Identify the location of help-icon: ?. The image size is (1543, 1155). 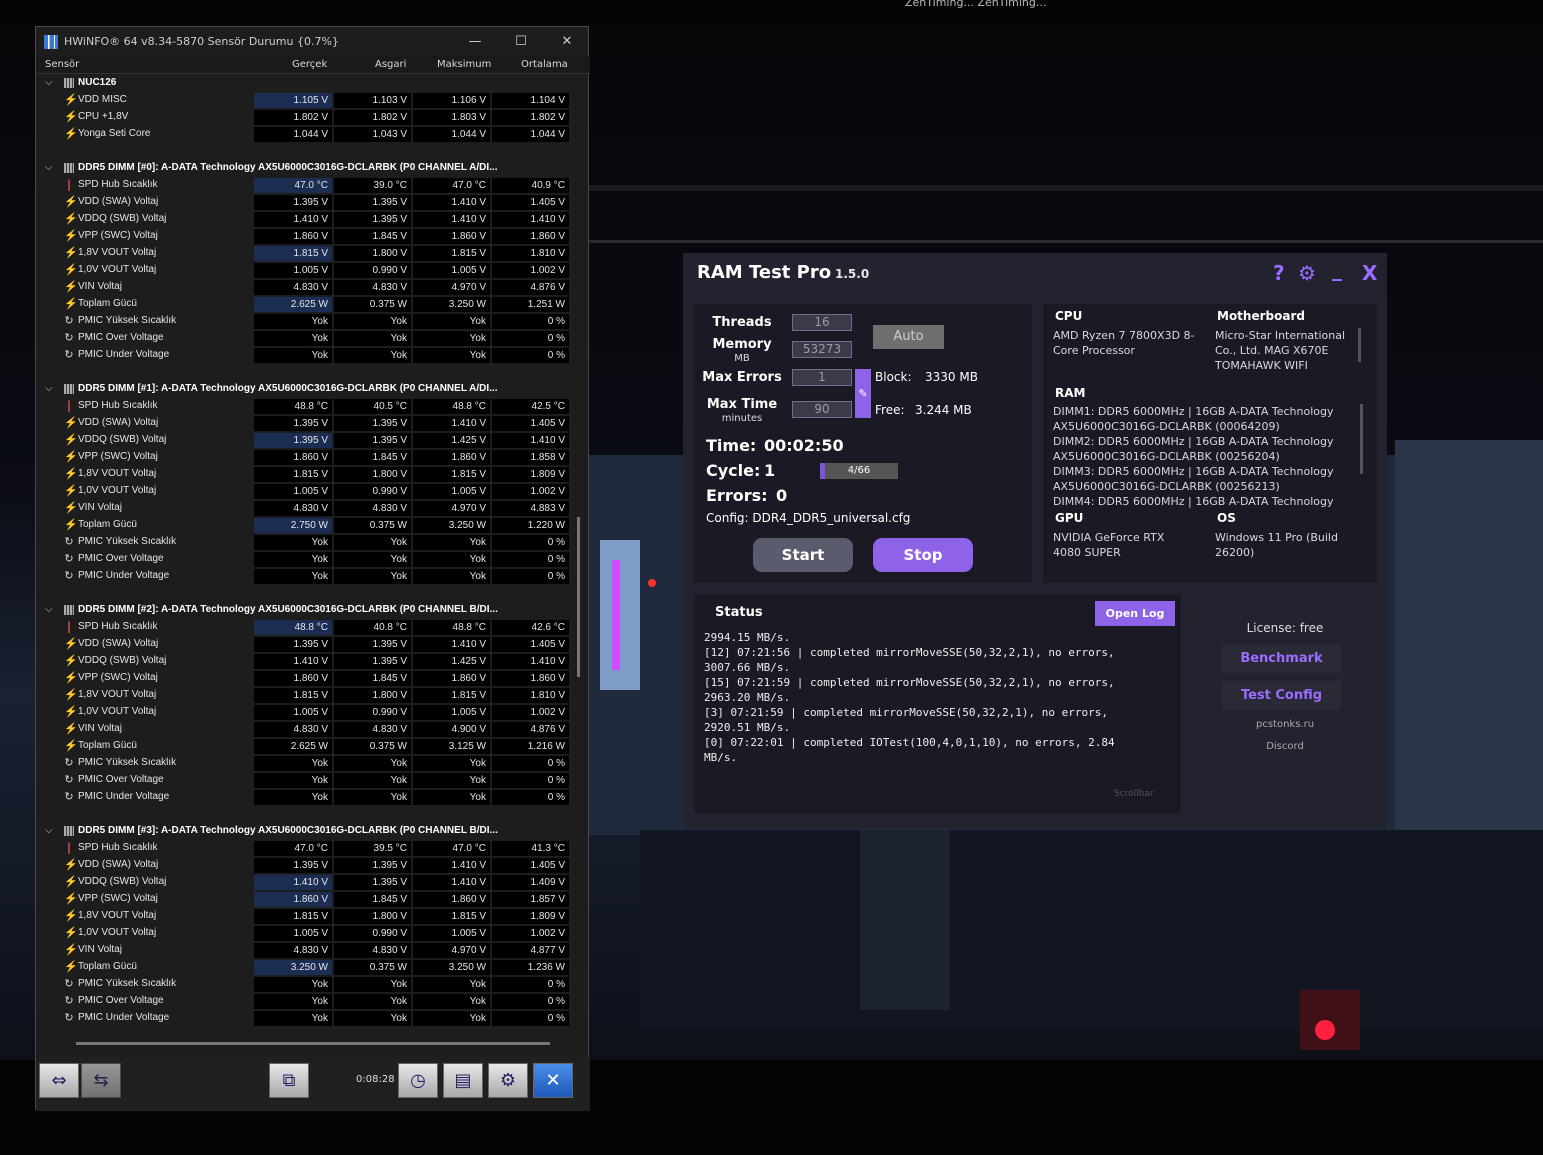
(1279, 273).